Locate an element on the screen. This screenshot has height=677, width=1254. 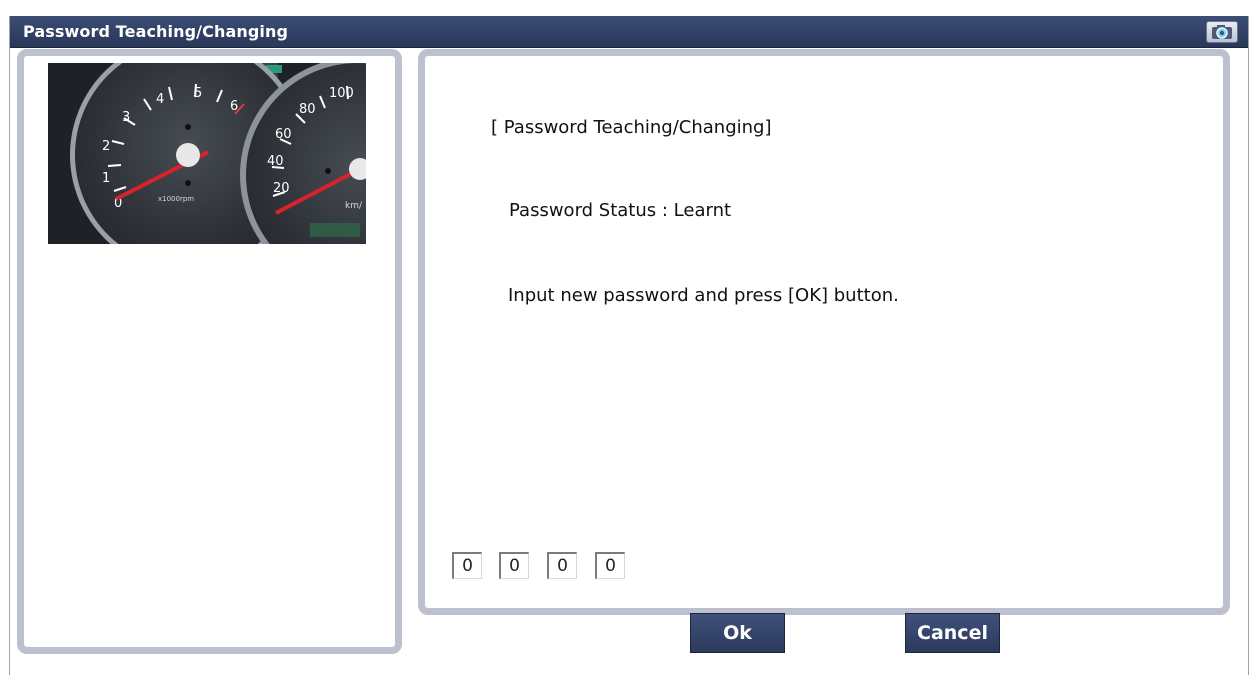
tach-label-6: 6 is located at coordinates (234, 106).